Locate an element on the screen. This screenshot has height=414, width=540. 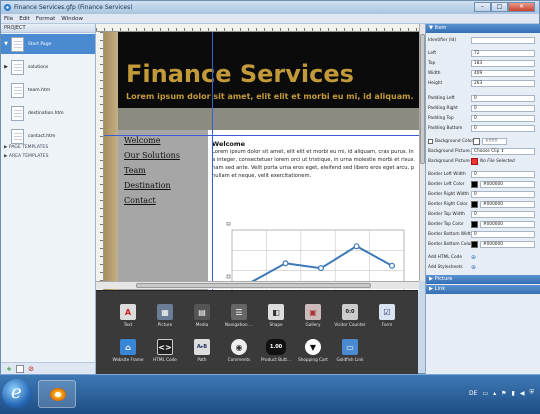
nav-link-destination: Destination is located at coordinates (147, 185).